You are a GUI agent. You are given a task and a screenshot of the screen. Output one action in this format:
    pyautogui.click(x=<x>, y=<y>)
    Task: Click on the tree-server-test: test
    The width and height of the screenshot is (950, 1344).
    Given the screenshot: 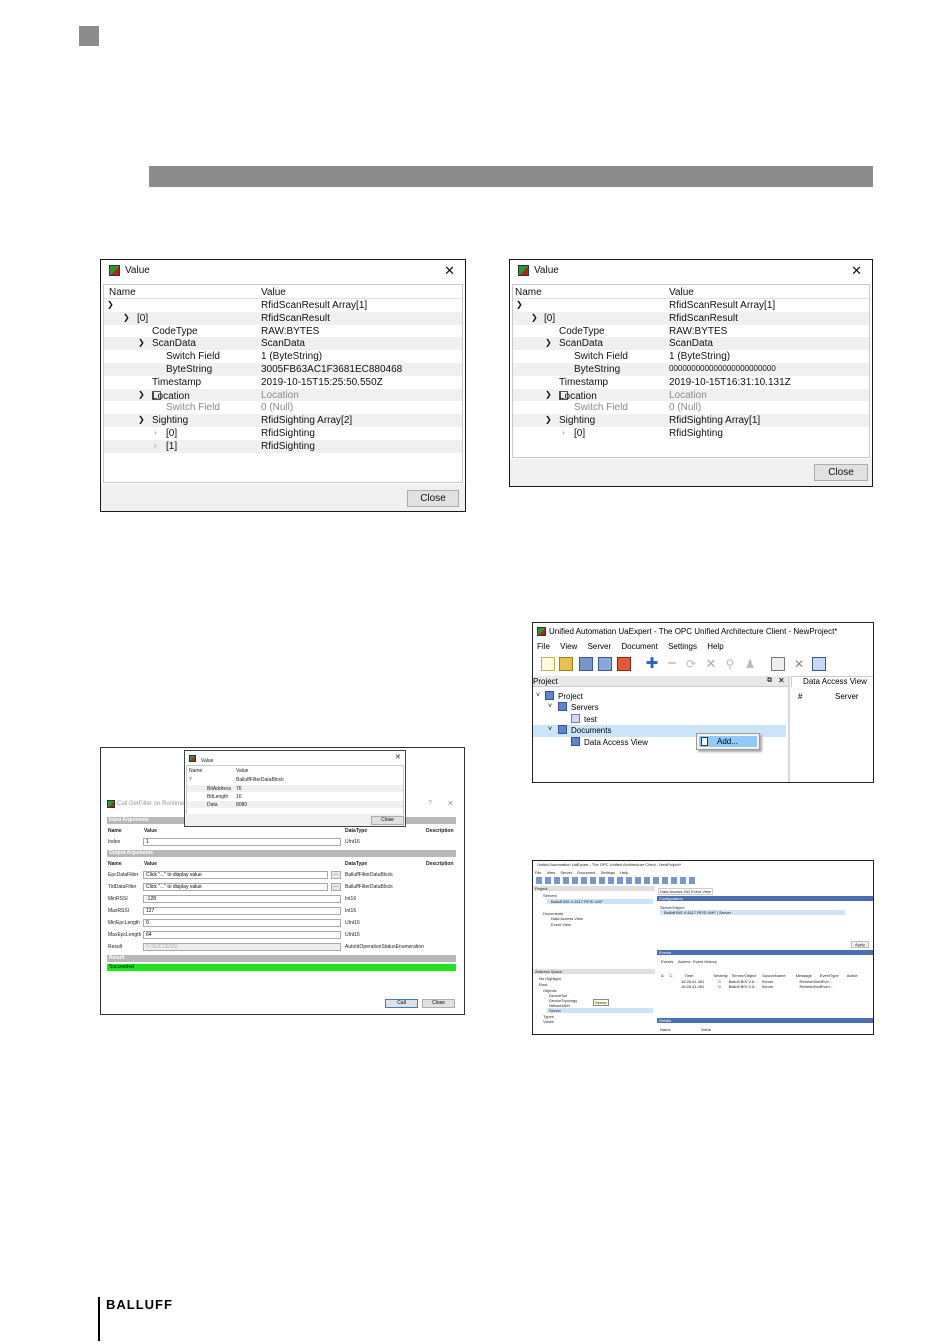 What is the action you would take?
    pyautogui.click(x=584, y=719)
    